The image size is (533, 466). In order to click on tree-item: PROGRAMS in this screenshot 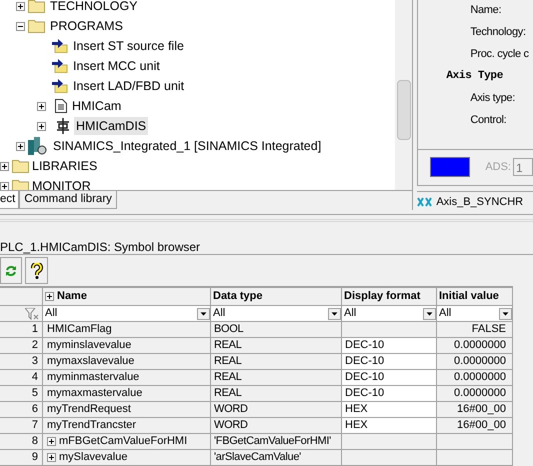, I will do `click(86, 26)`.